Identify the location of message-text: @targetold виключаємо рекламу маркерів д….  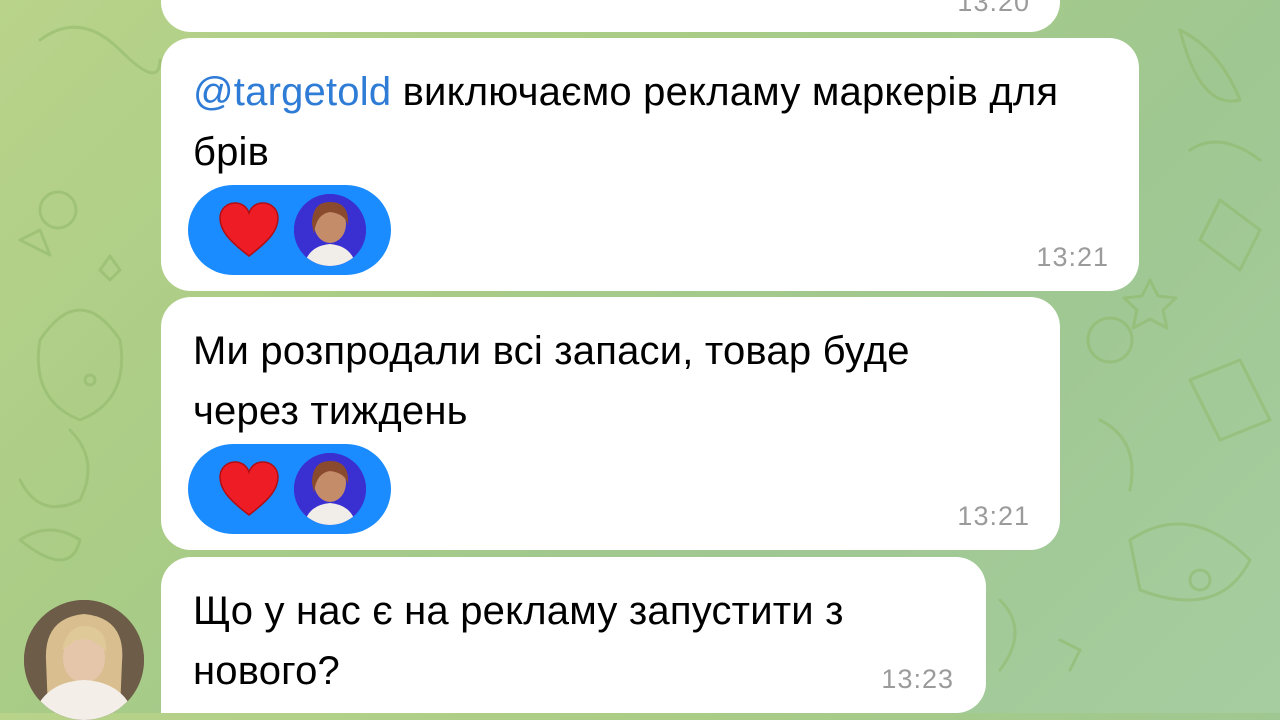
(650, 122).